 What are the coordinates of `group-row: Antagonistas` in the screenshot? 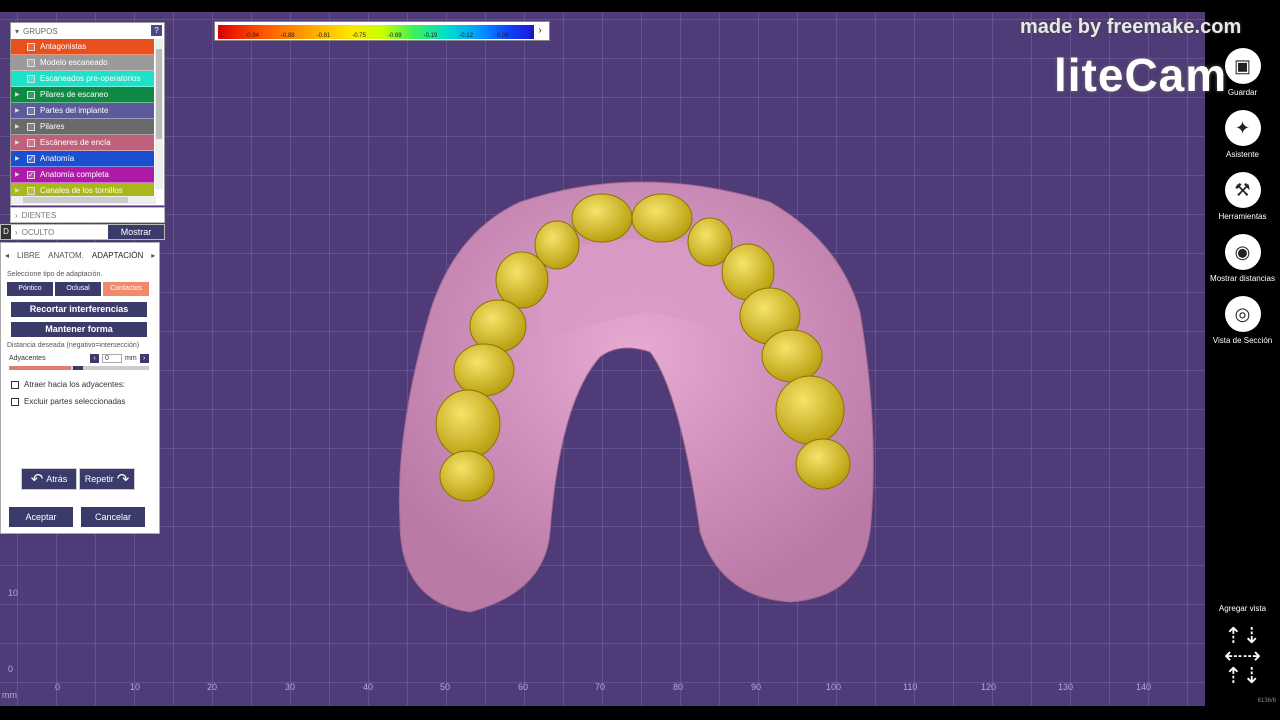 It's located at (82, 47).